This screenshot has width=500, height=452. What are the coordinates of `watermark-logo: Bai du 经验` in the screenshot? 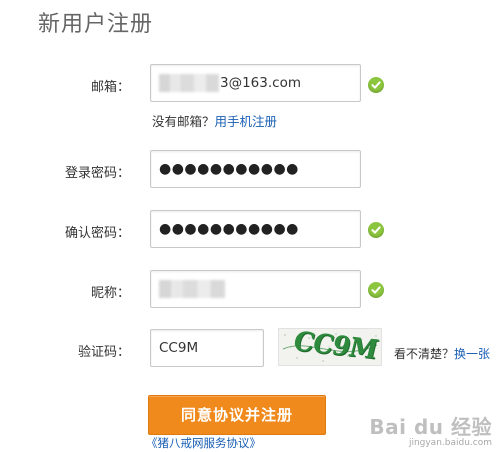 It's located at (430, 427).